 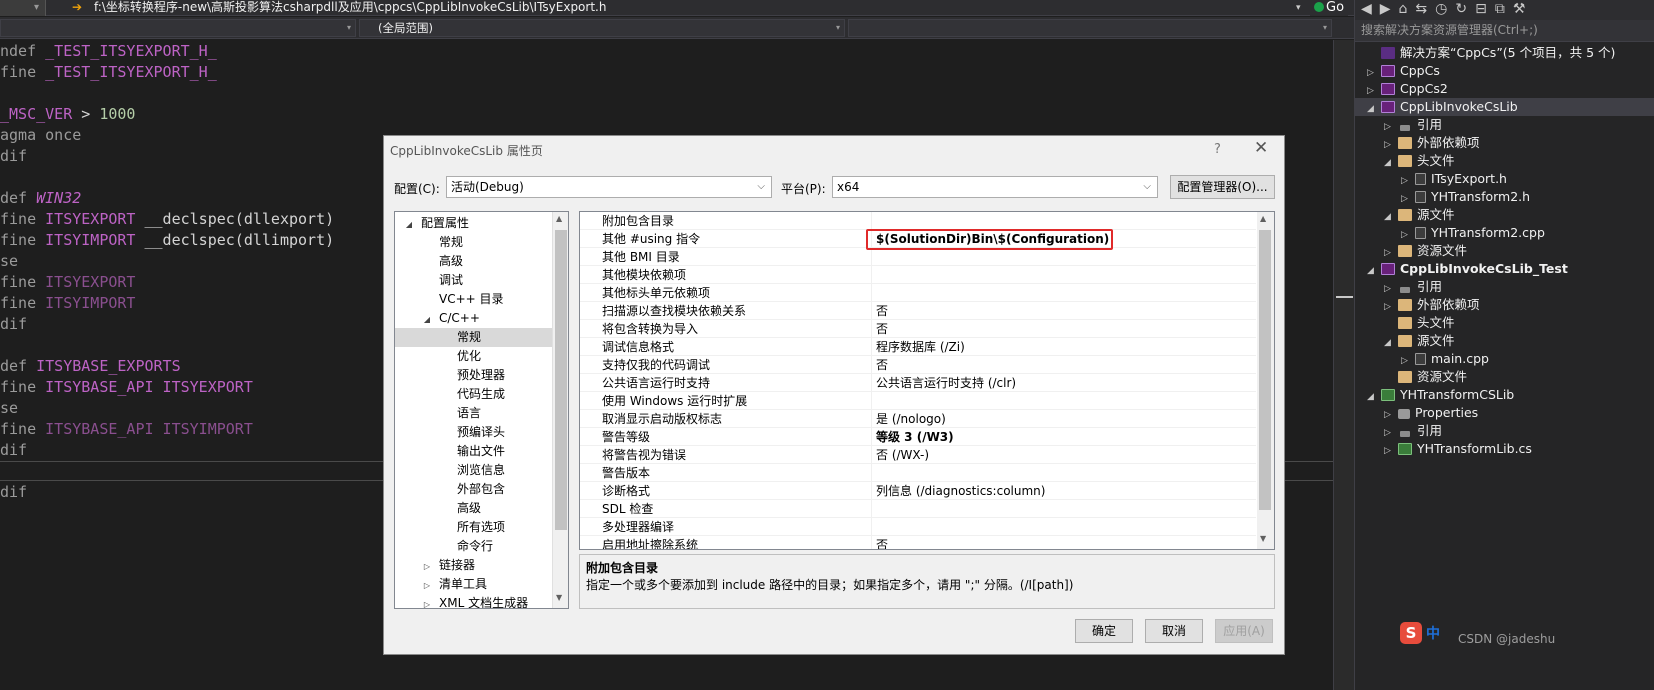 I want to click on ok-button: 确定, so click(x=1104, y=631).